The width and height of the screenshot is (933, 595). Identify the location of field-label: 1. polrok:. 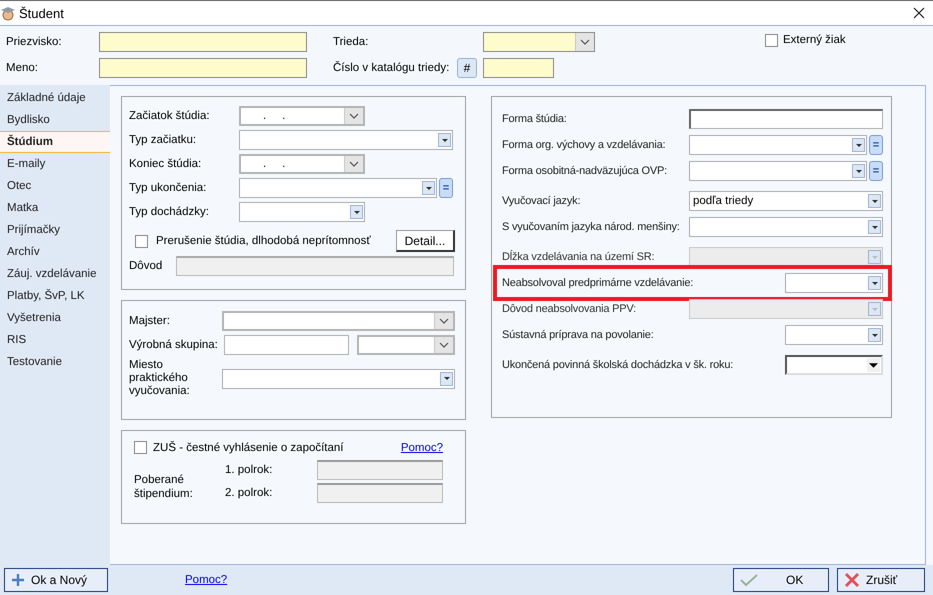
(249, 470).